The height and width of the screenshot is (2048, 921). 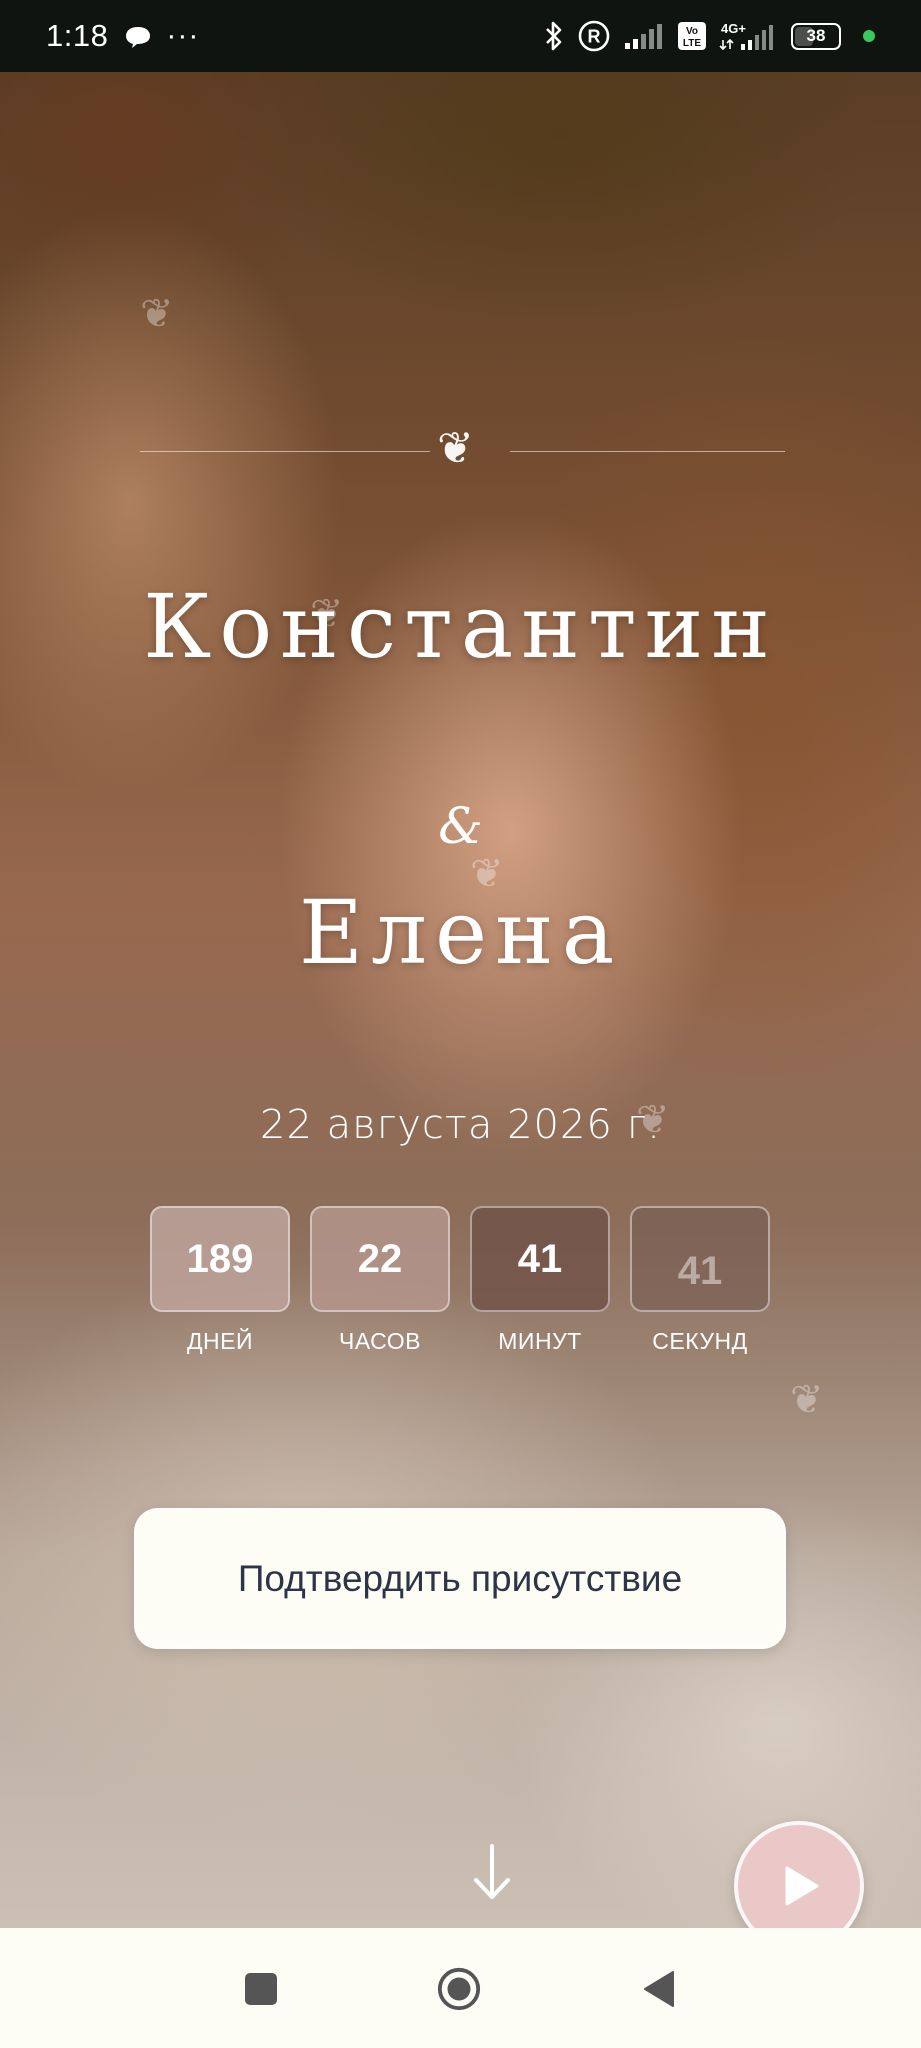 I want to click on status-bar: 1:18 ··· R Vo LTE 4G+ 38, so click(x=460, y=36).